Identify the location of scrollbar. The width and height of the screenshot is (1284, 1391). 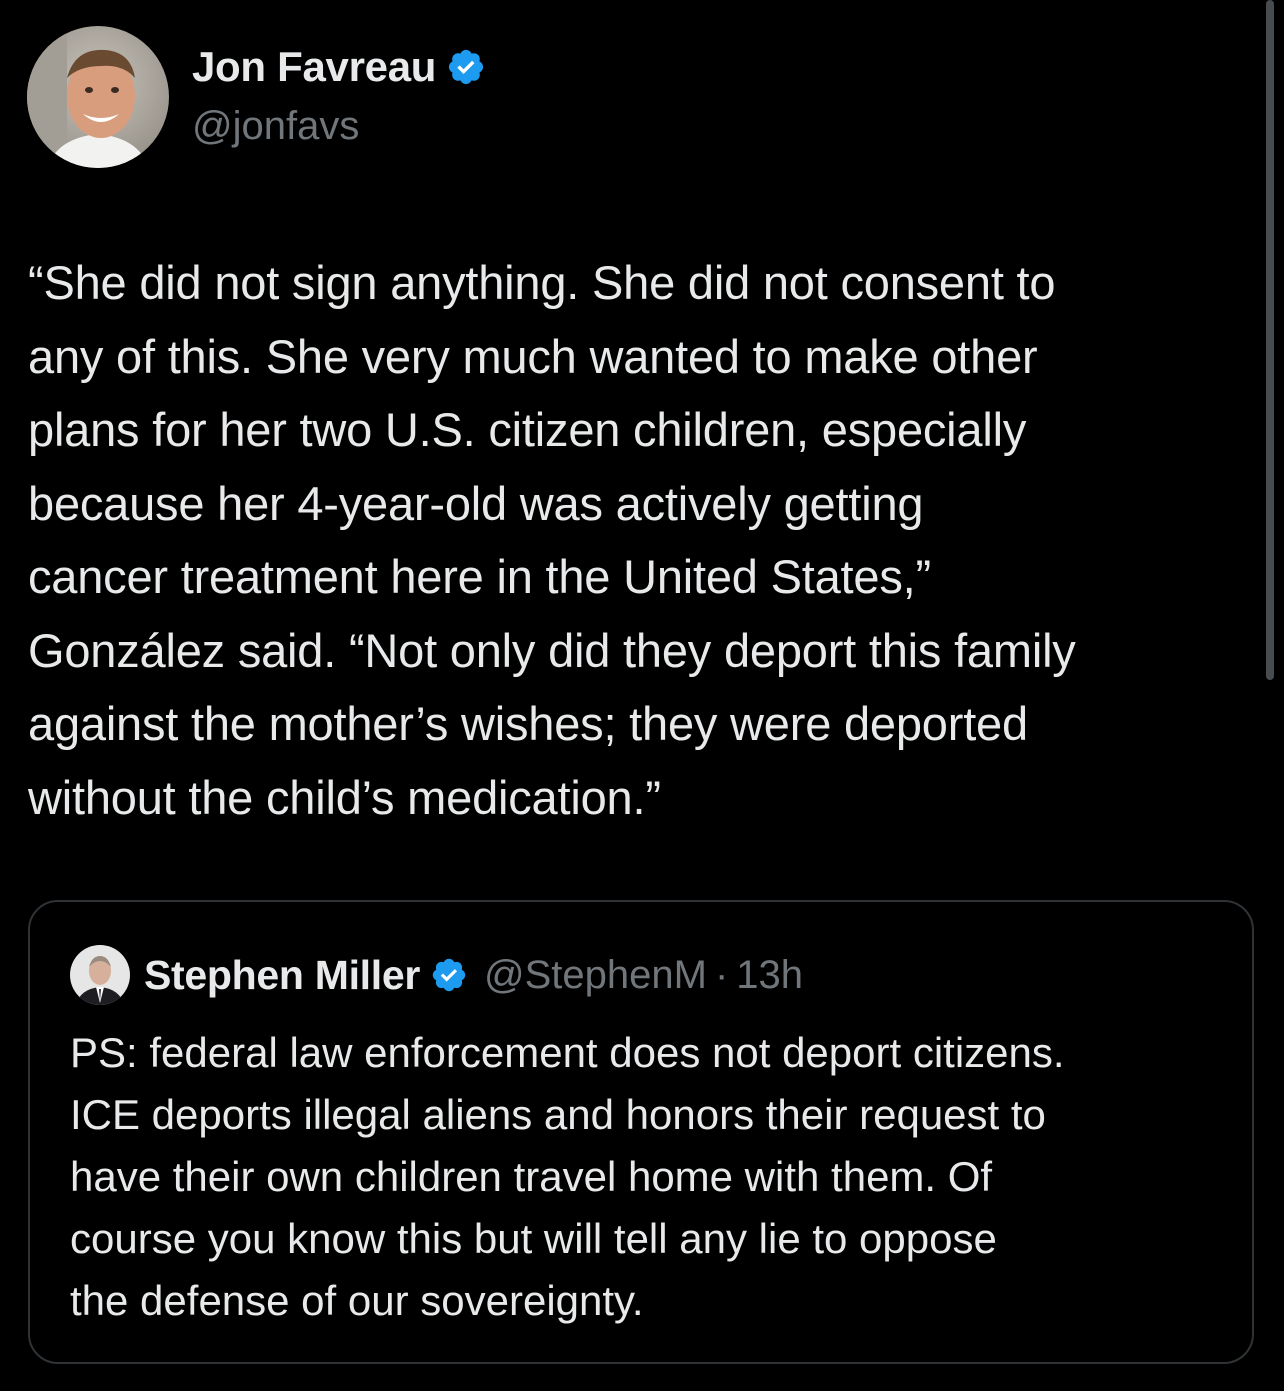
(1270, 340).